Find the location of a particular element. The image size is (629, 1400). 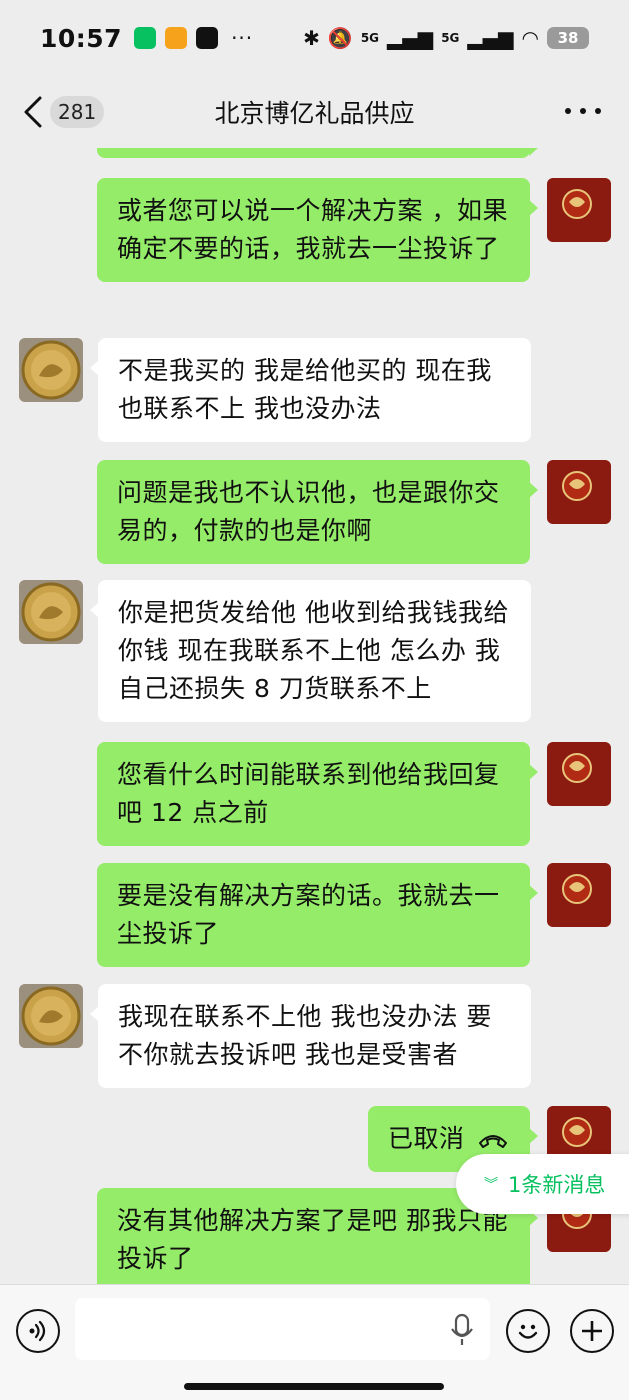

plus-icon is located at coordinates (592, 1331).